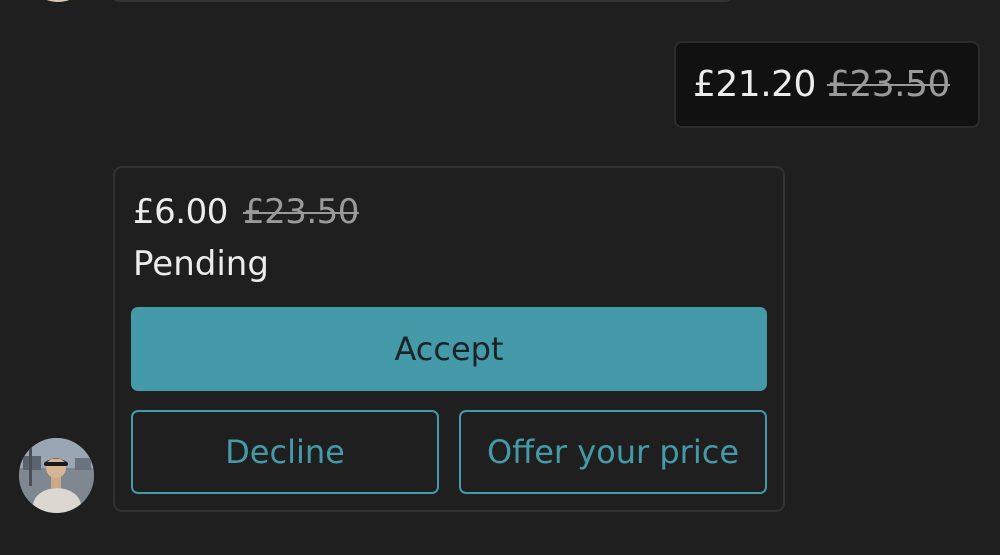 The width and height of the screenshot is (1000, 555). I want to click on sender-avatar, so click(56, 475).